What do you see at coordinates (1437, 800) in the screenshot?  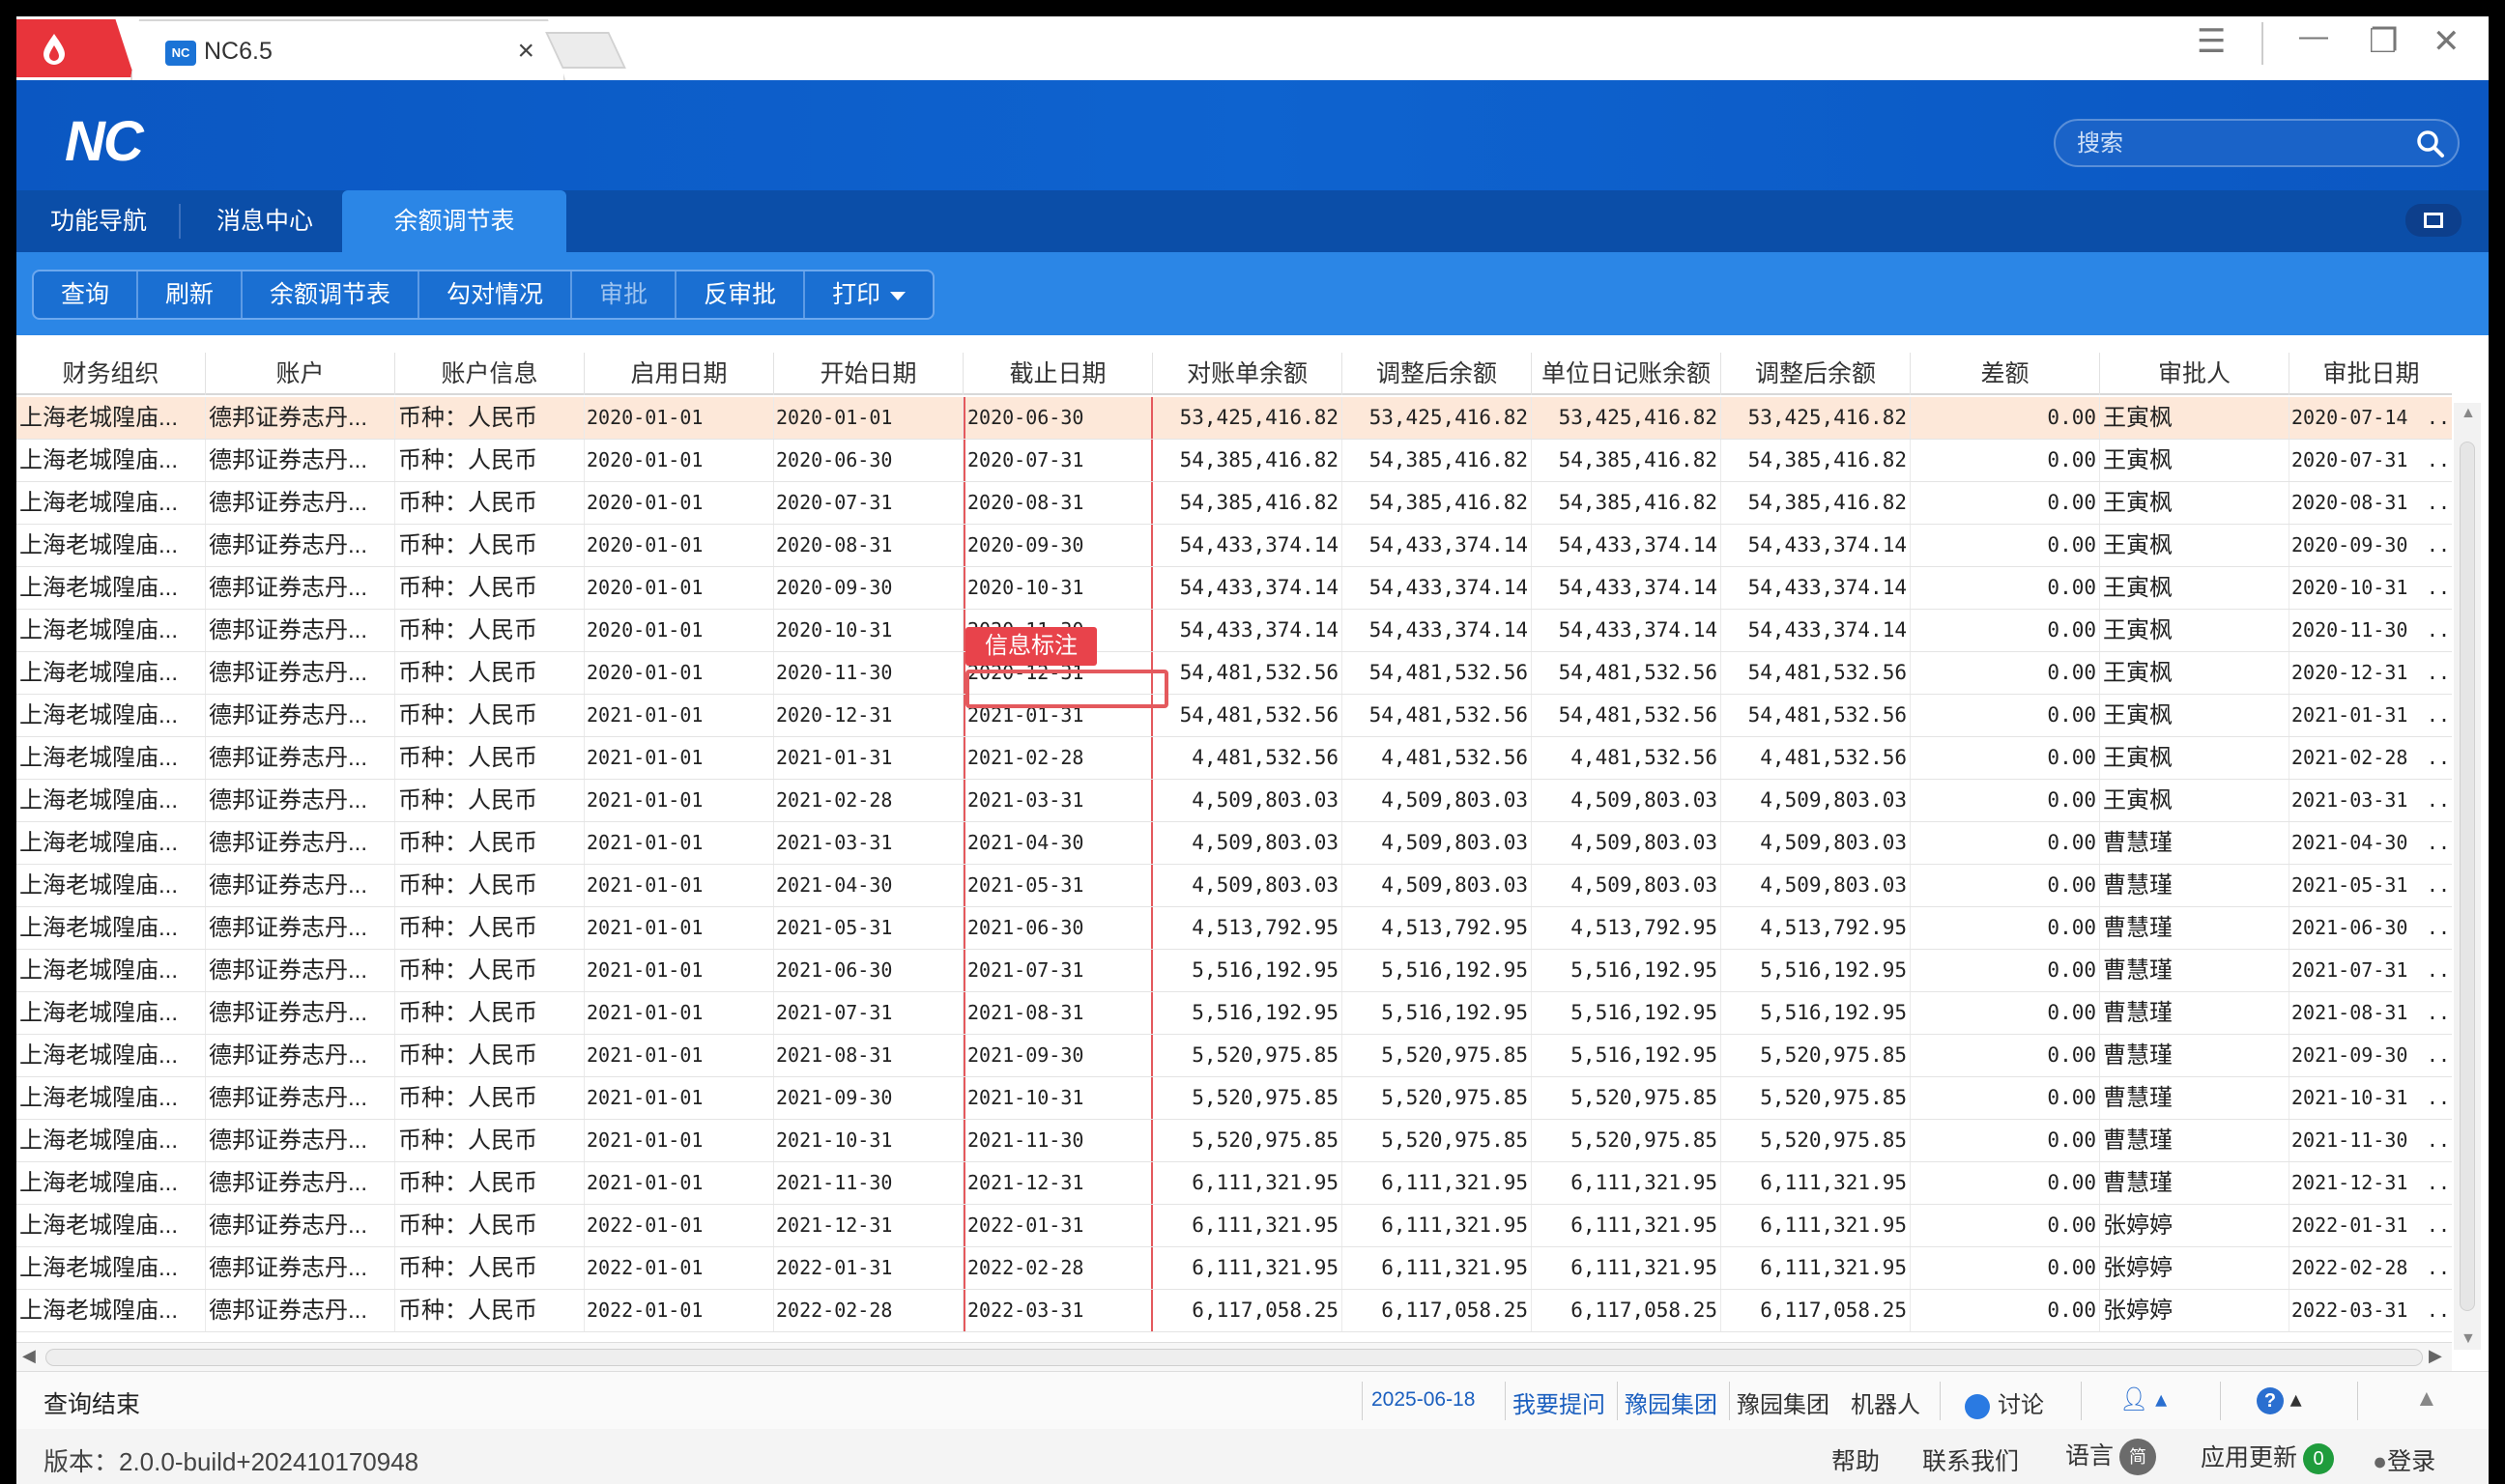 I see `cell-adjusted-balance: 4,509,803.03` at bounding box center [1437, 800].